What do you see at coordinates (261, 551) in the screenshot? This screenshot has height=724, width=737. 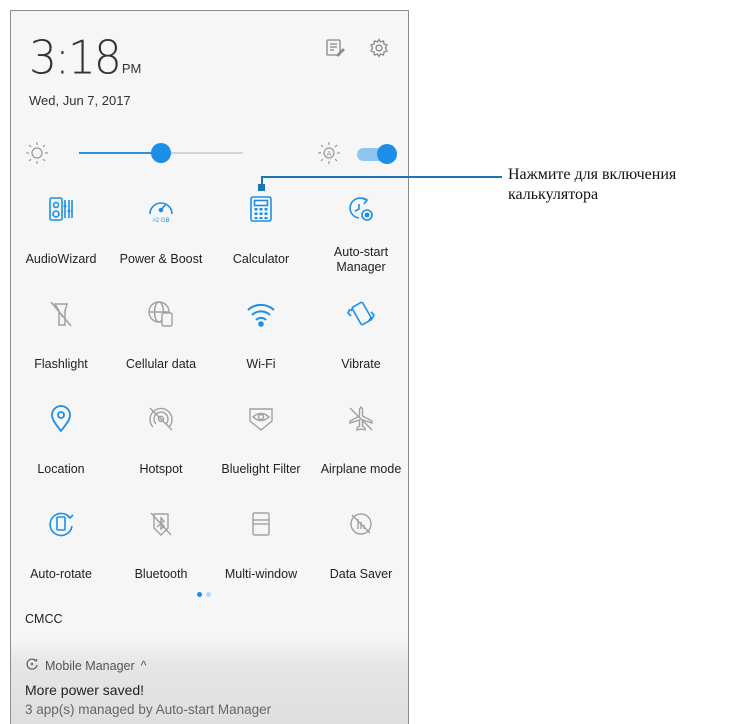 I see `tile-multi-window: Multi-window` at bounding box center [261, 551].